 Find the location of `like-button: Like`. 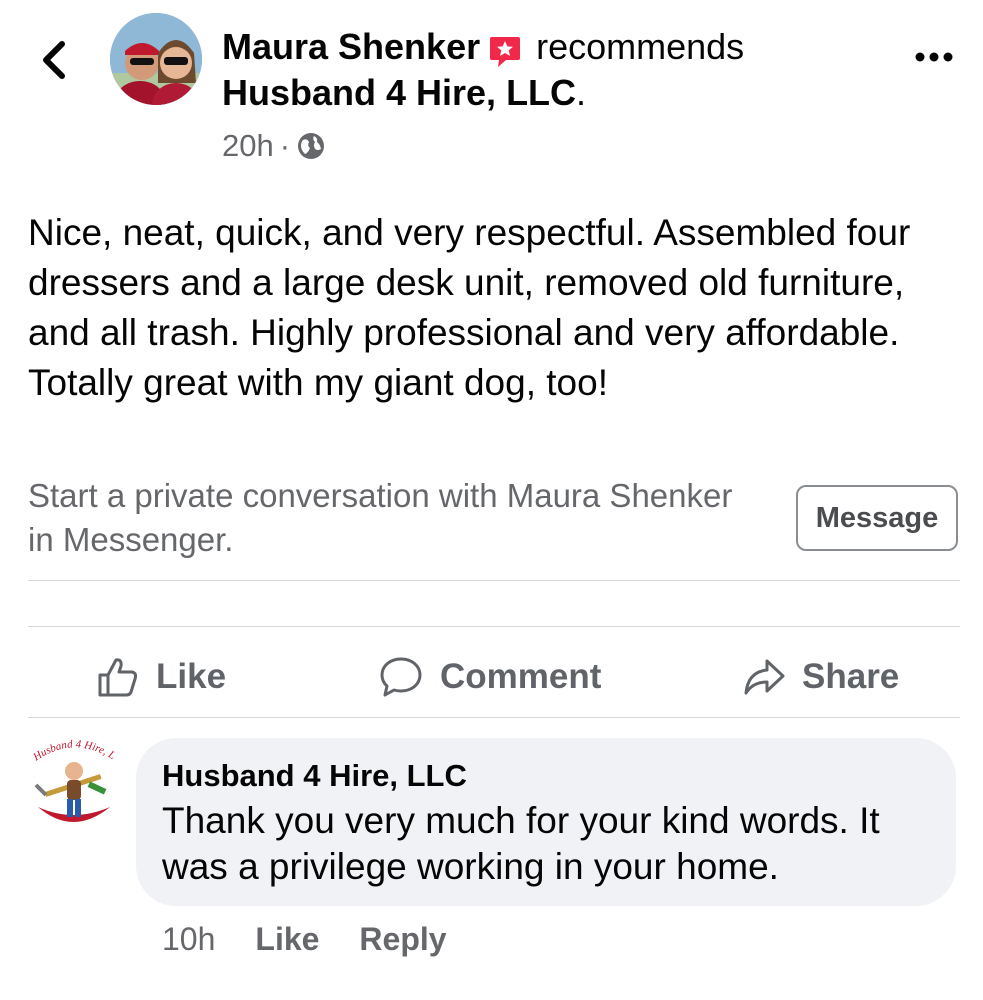

like-button: Like is located at coordinates (161, 677).